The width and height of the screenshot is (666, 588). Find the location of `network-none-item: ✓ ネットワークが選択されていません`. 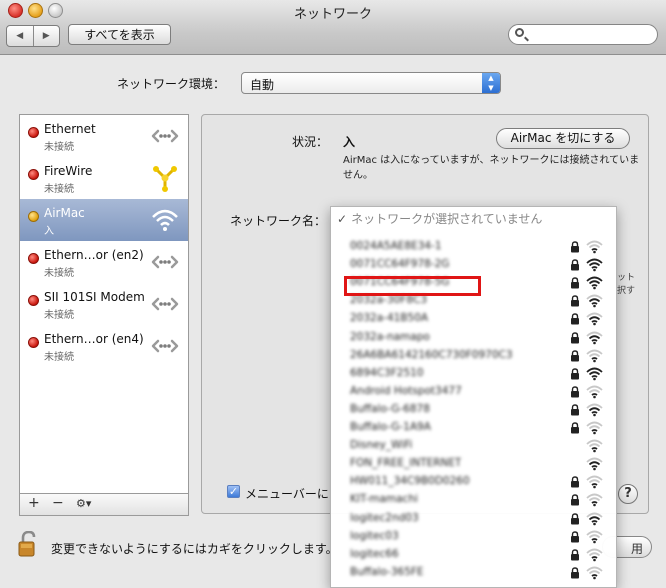

network-none-item: ✓ ネットワークが選択されていません is located at coordinates (439, 218).